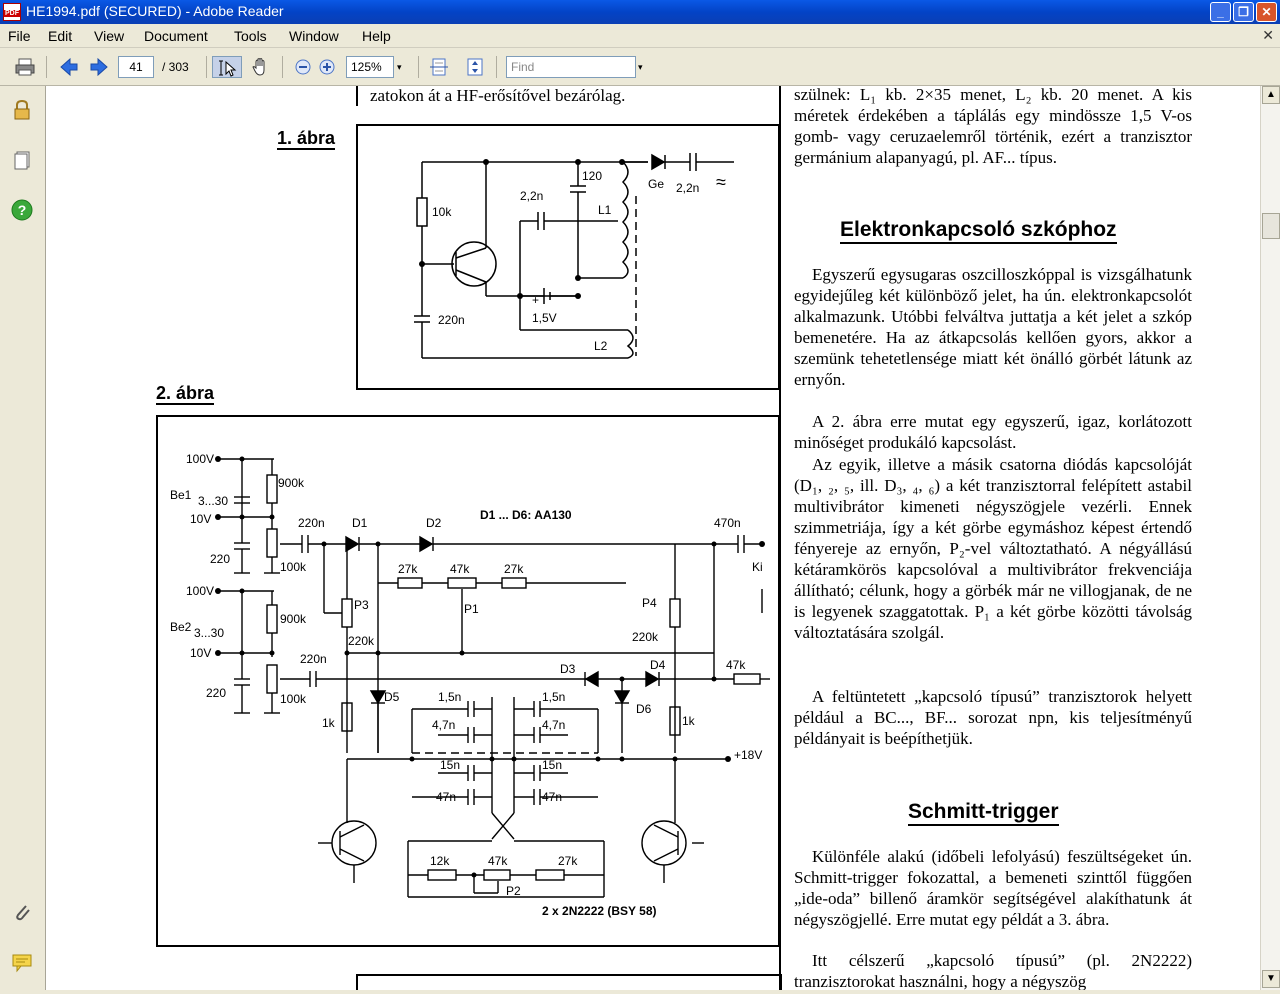  Describe the element at coordinates (261, 67) in the screenshot. I see `hand-tool-icon` at that location.